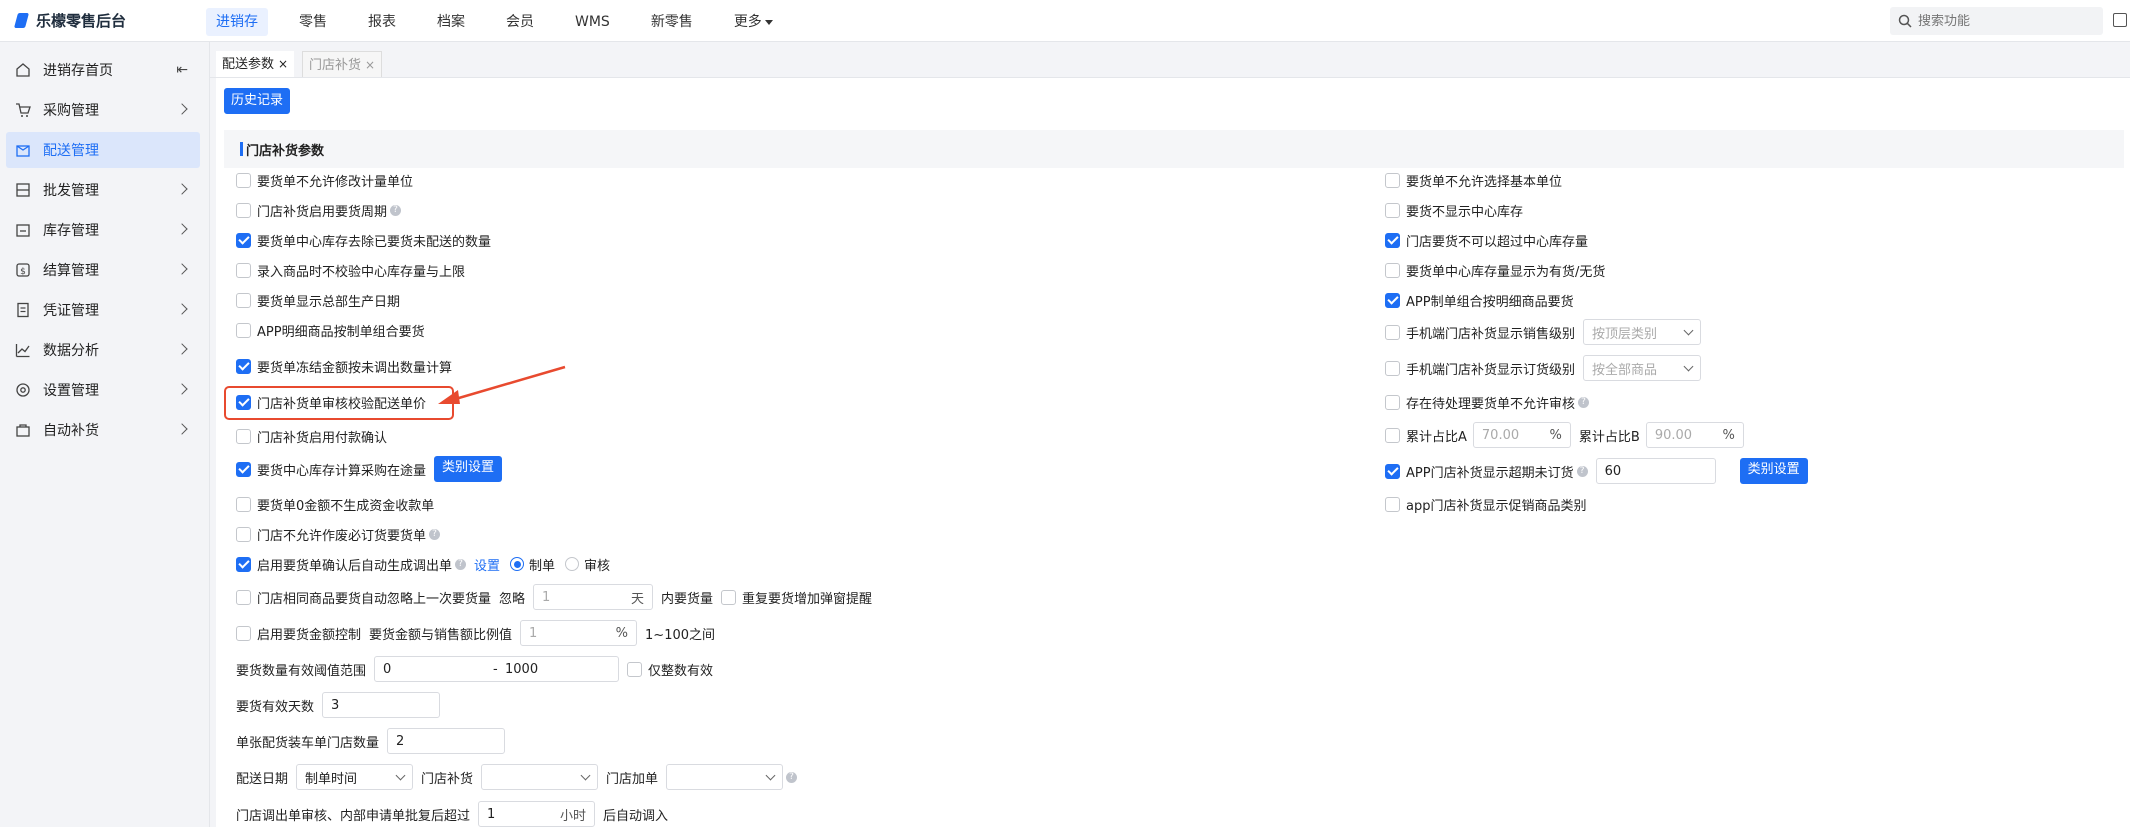  Describe the element at coordinates (381, 705) in the screenshot. I see `valid-days-input: 3` at that location.